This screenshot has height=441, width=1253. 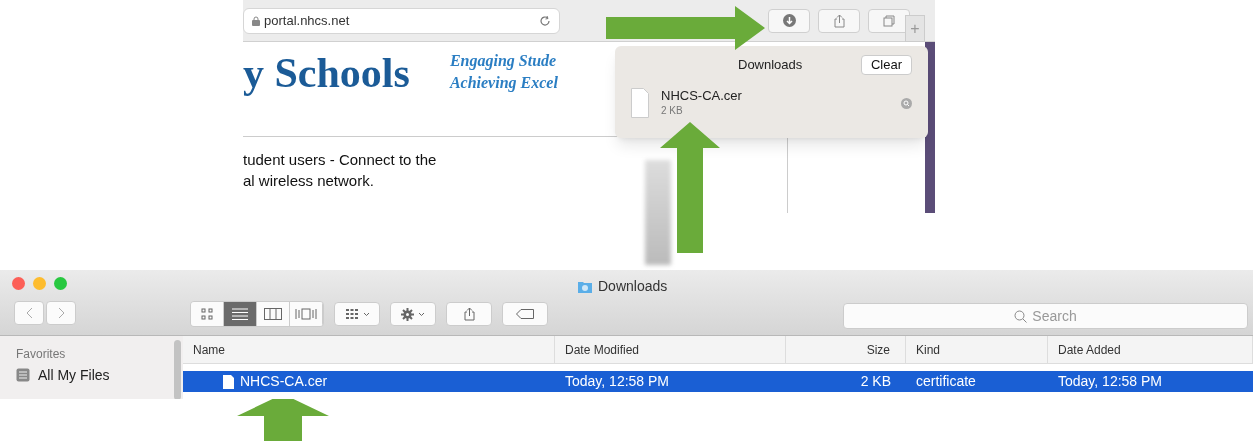 What do you see at coordinates (503, 61) in the screenshot?
I see `site-tagline: Engaging Stude` at bounding box center [503, 61].